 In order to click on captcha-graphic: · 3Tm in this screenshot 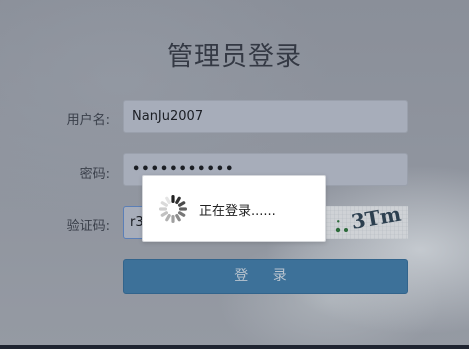, I will do `click(367, 222)`.